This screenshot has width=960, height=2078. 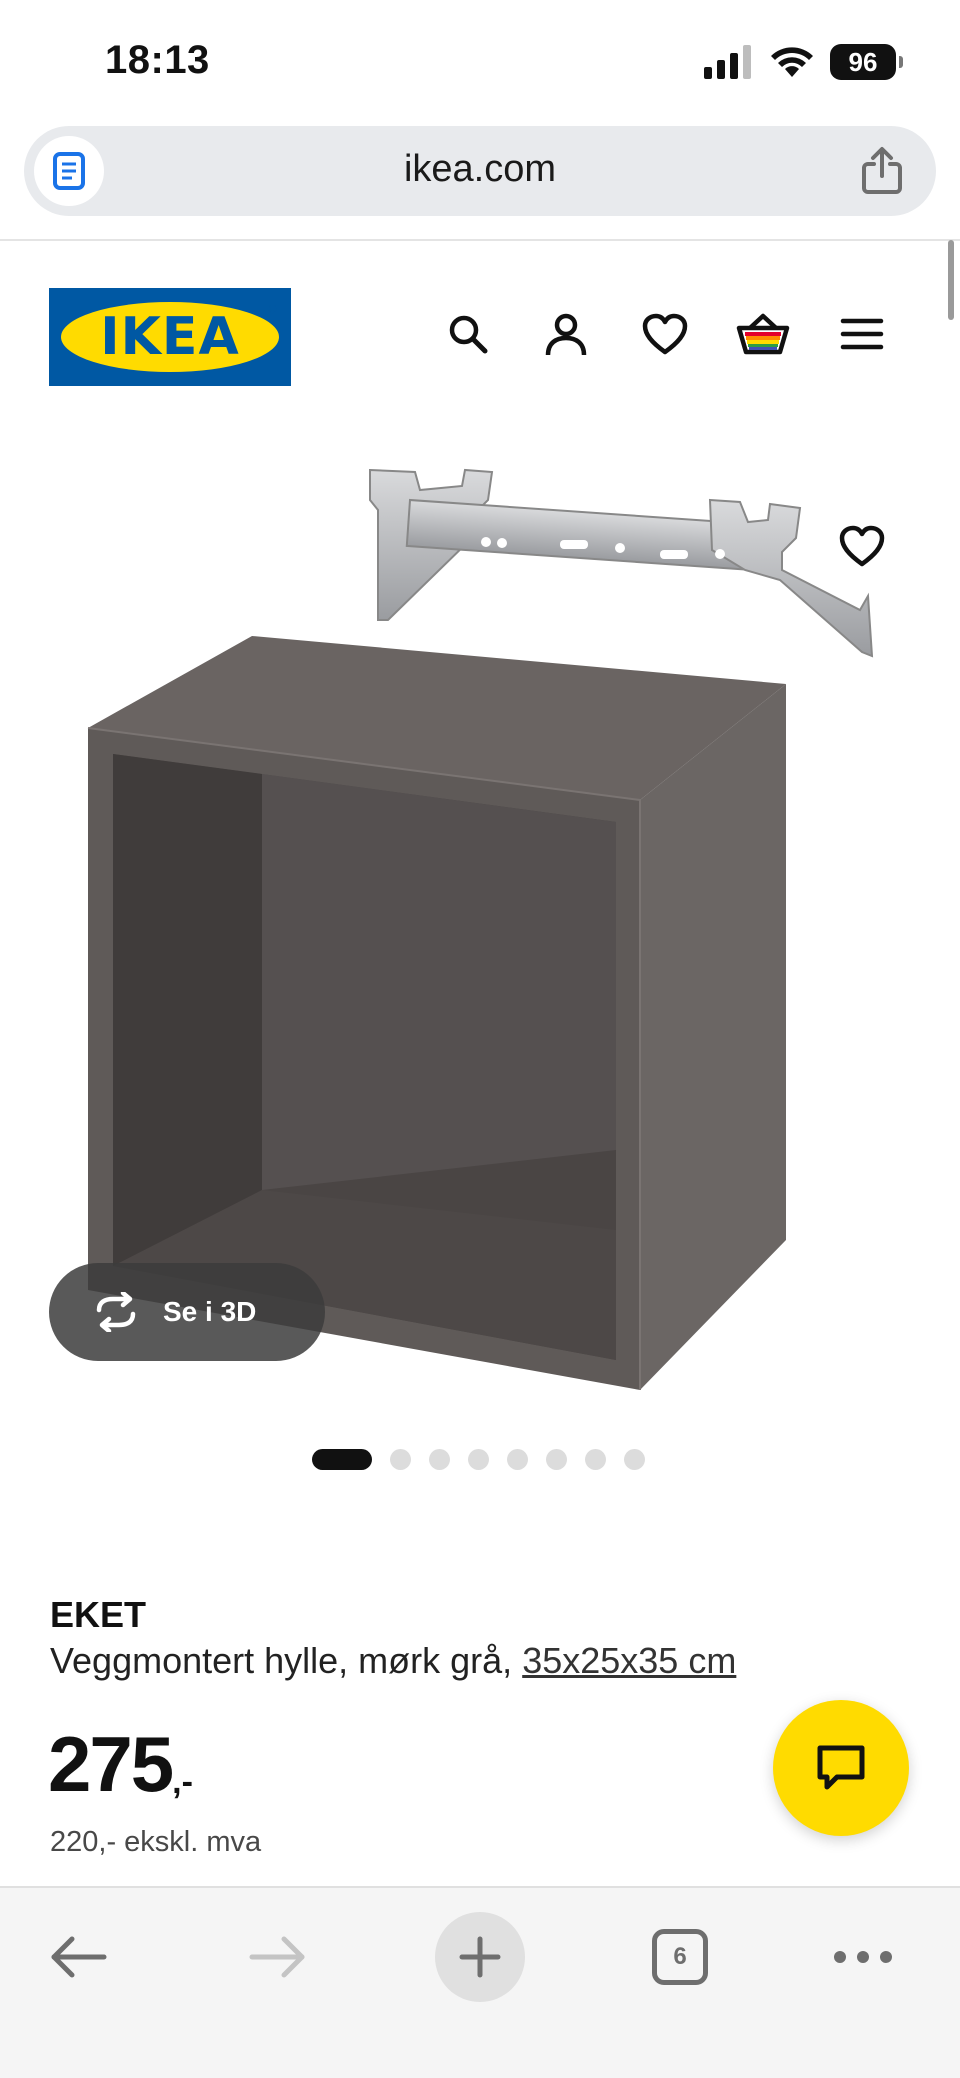 I want to click on chat-button, so click(x=841, y=1768).